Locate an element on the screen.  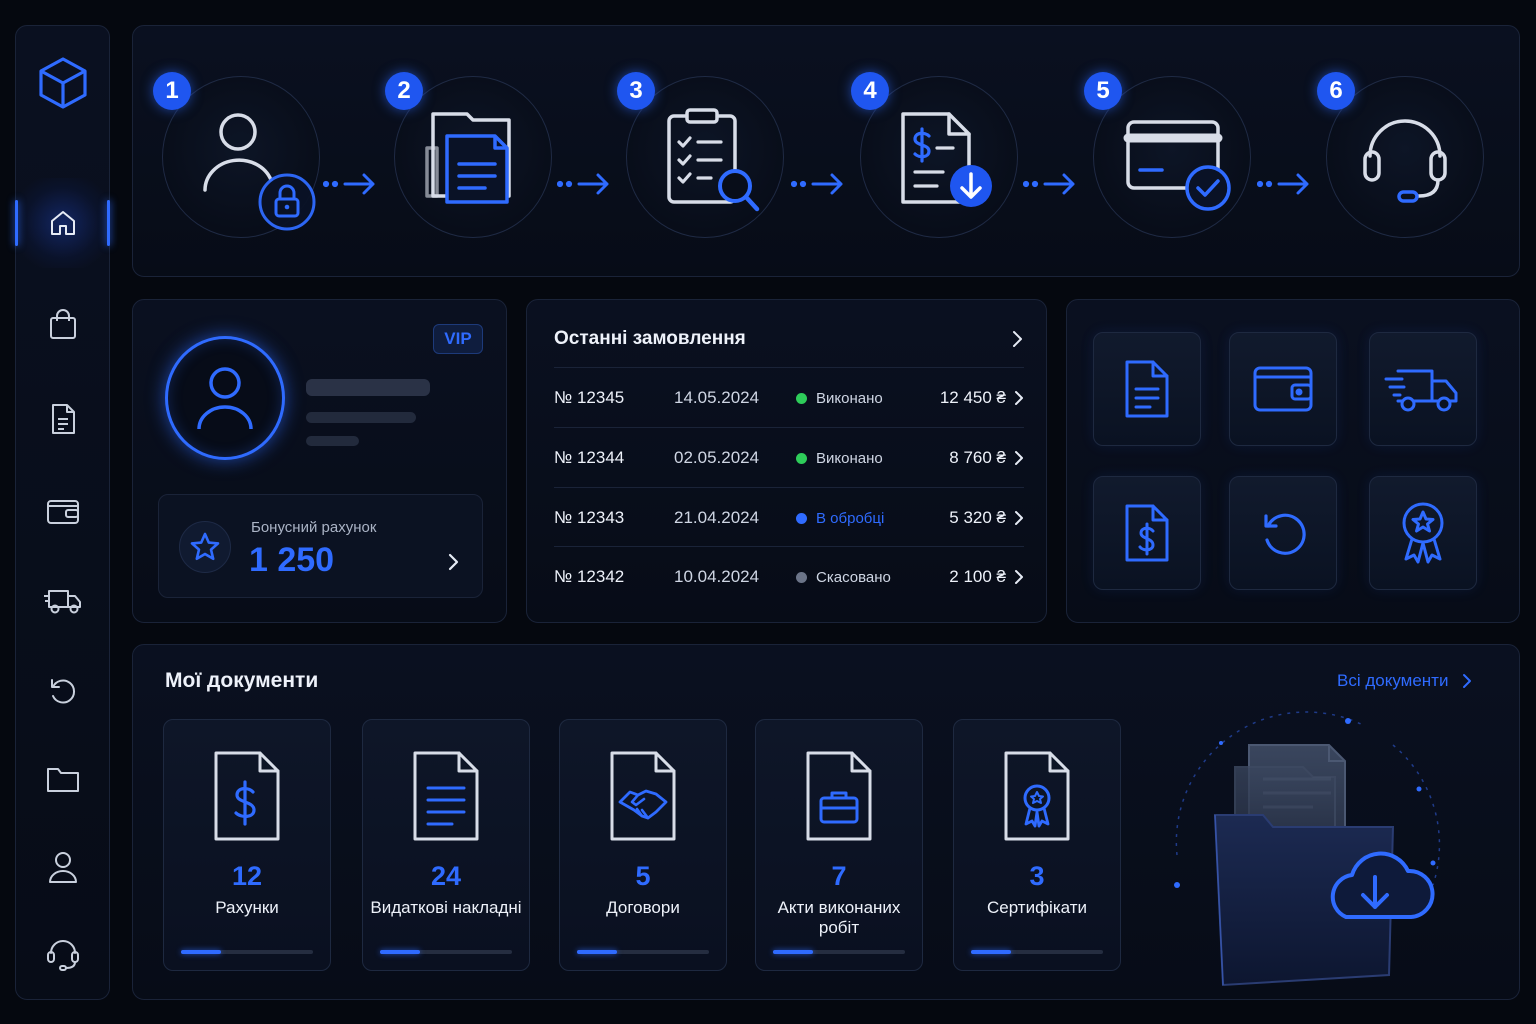
doc-card-invoices: 12 Рахунки is located at coordinates (247, 845).